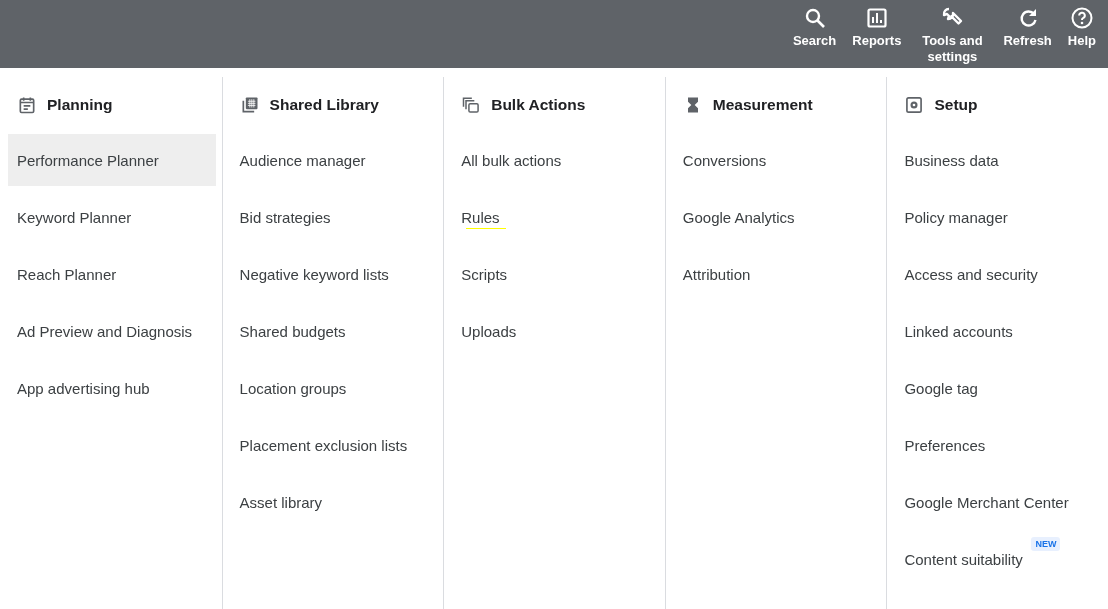  What do you see at coordinates (112, 217) in the screenshot?
I see `menu-item: Keyword Planner` at bounding box center [112, 217].